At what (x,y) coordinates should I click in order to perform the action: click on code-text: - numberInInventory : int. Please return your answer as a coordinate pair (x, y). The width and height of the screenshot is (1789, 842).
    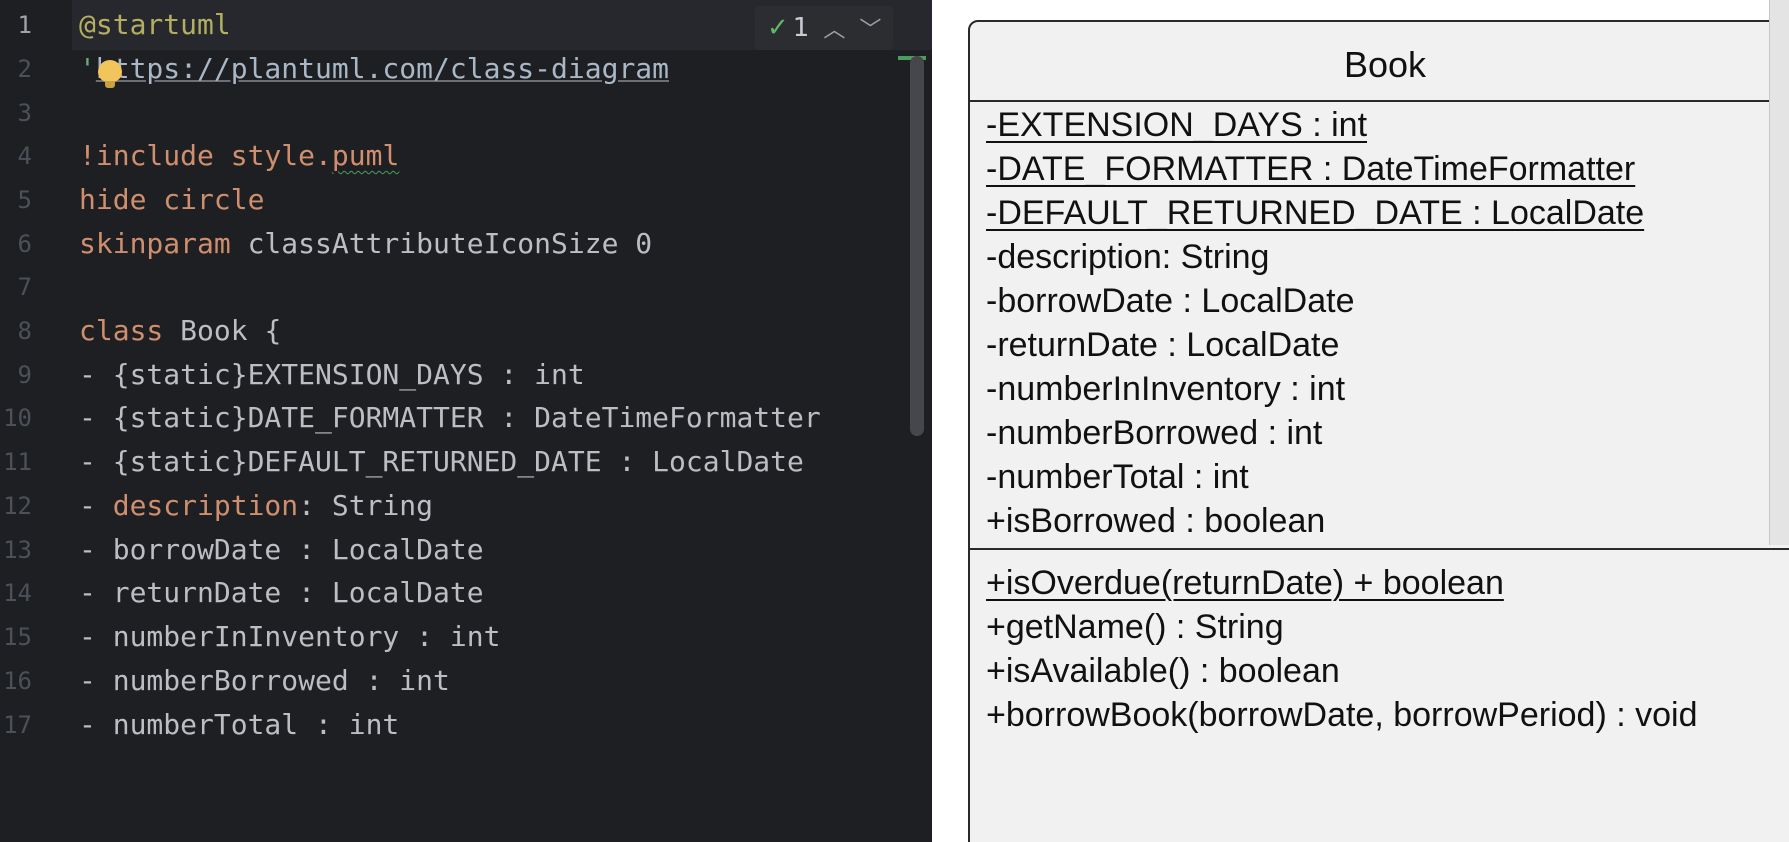
    Looking at the image, I should click on (290, 636).